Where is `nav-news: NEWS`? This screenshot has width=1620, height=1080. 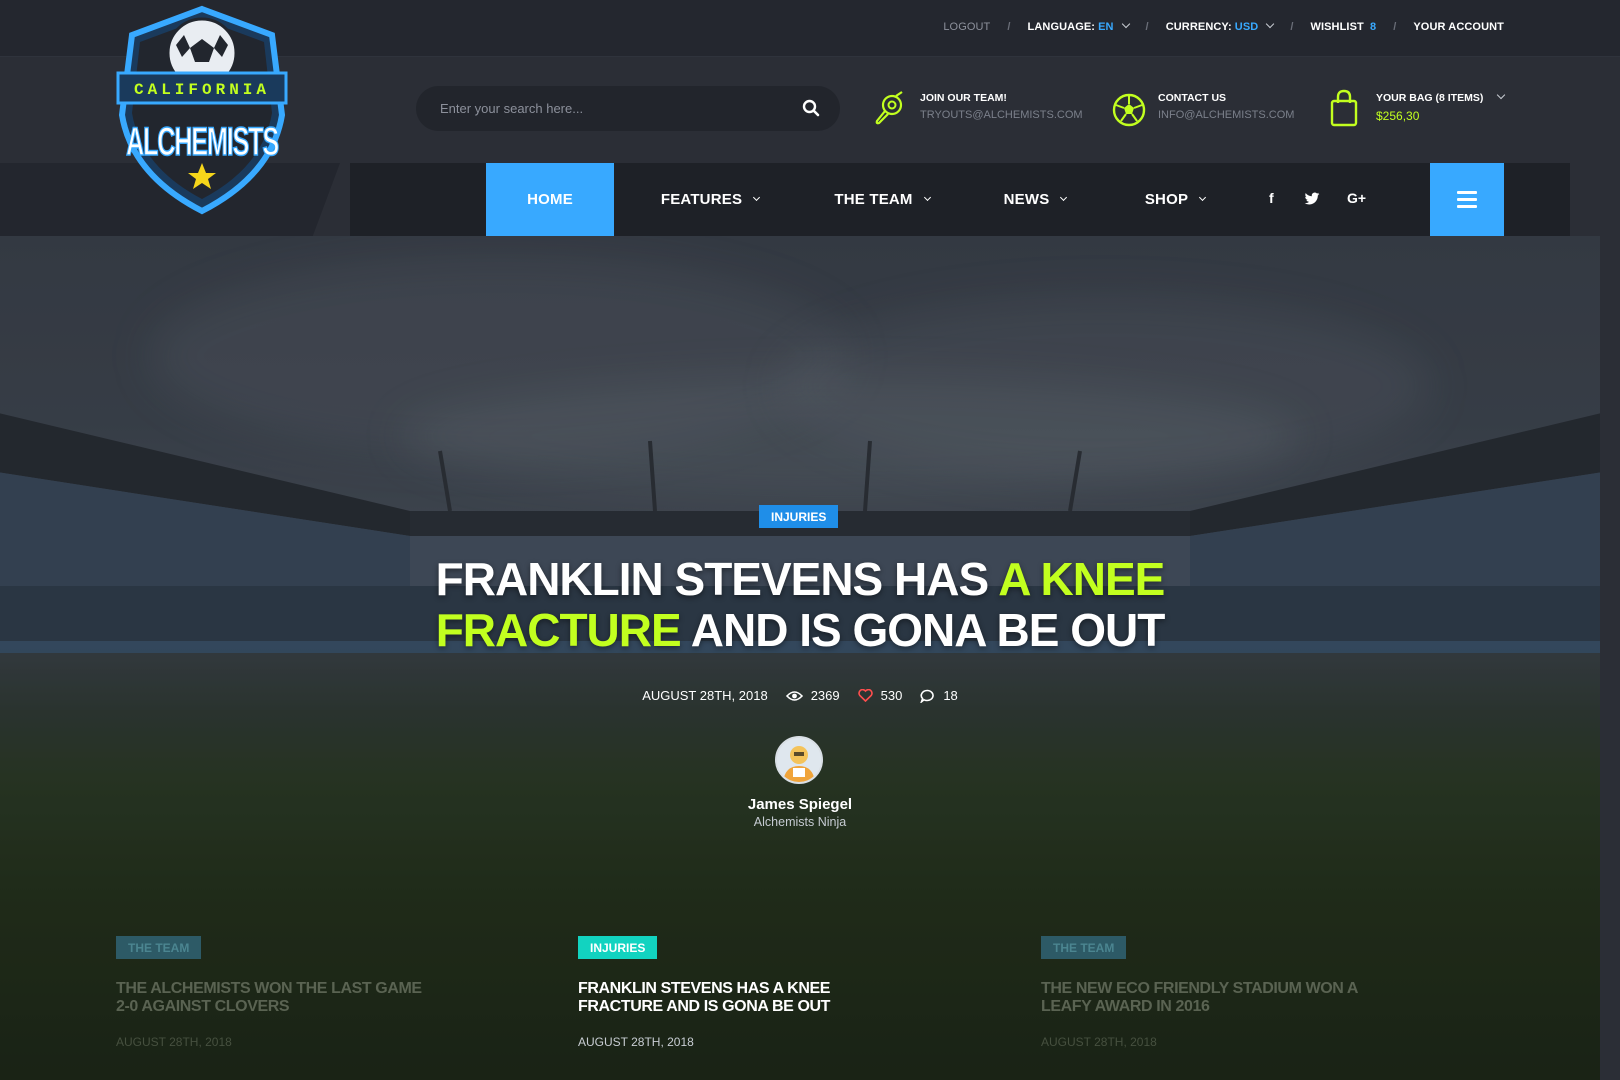
nav-news: NEWS is located at coordinates (1035, 199).